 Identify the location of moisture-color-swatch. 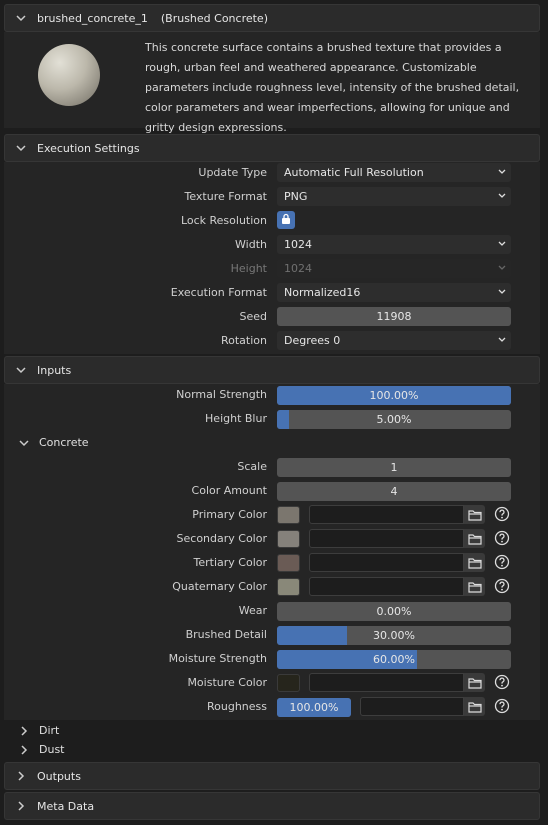
(288, 683).